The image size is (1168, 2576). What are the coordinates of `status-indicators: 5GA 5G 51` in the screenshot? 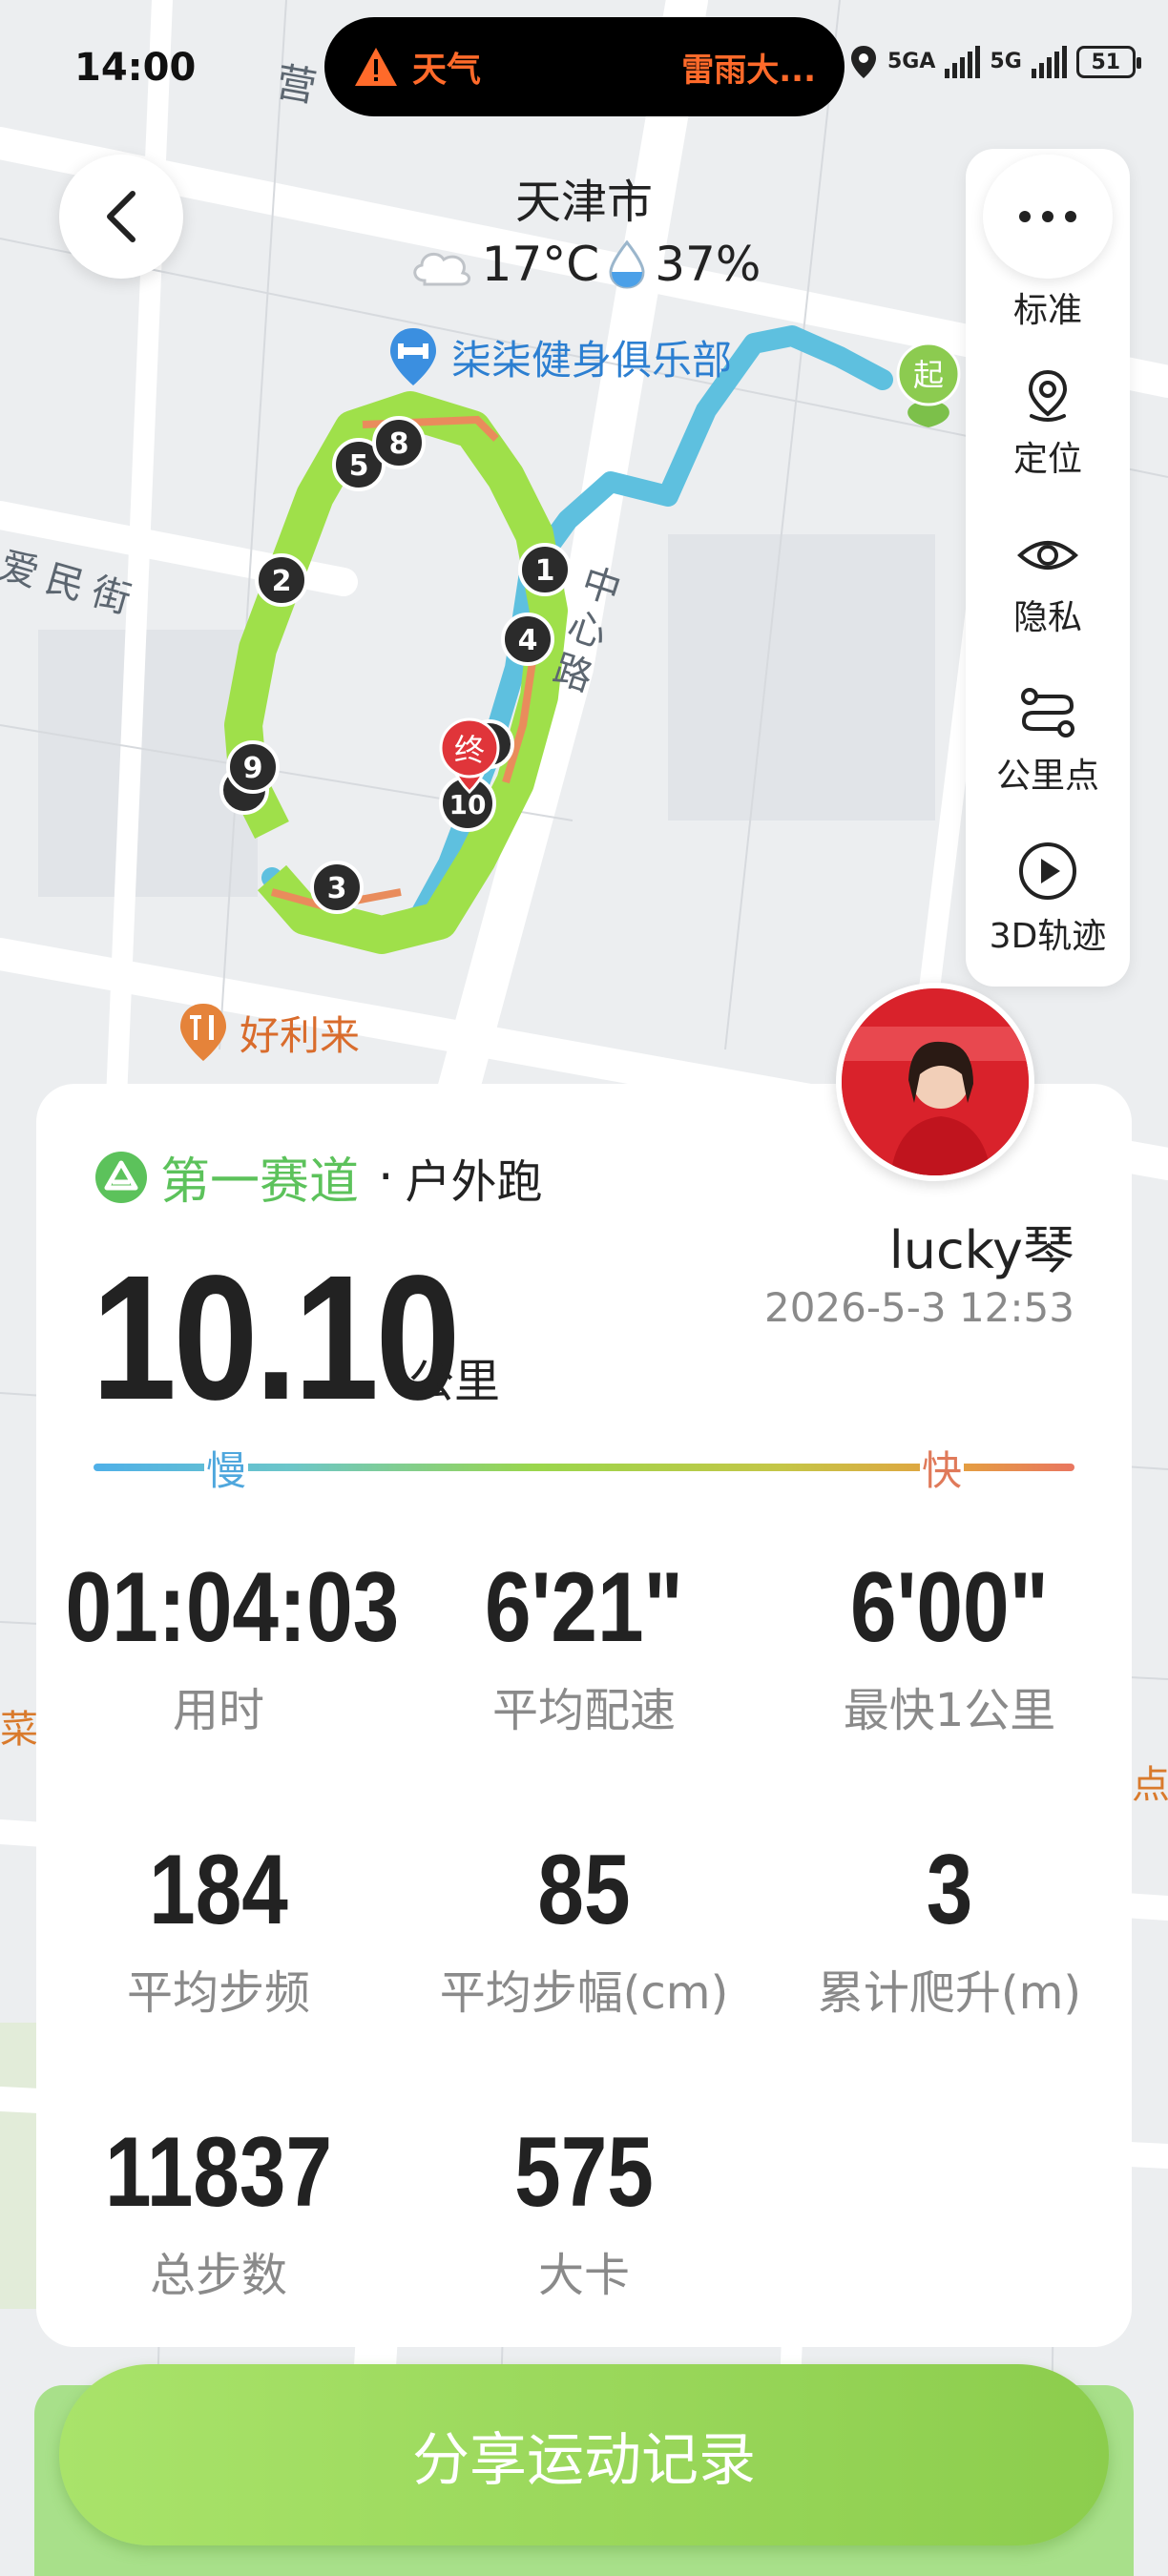 It's located at (995, 62).